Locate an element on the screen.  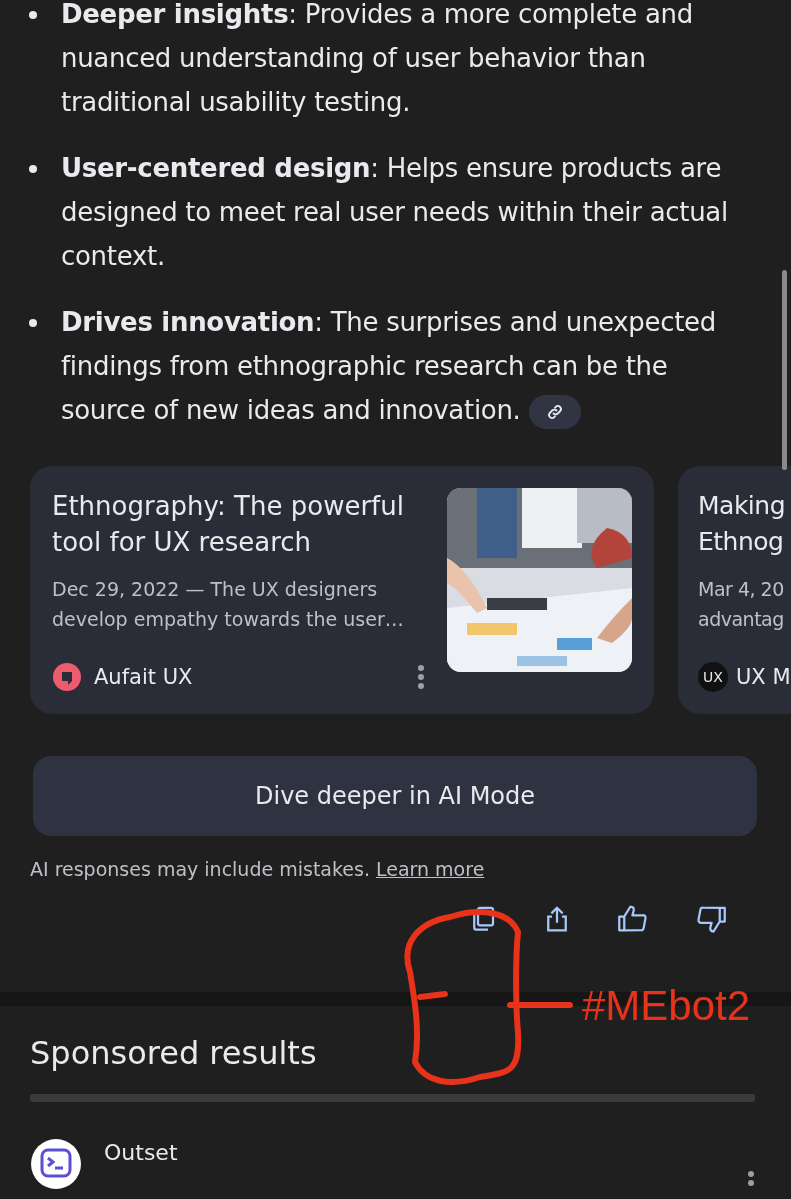
section-heading: Sponsored results is located at coordinates (174, 1053).